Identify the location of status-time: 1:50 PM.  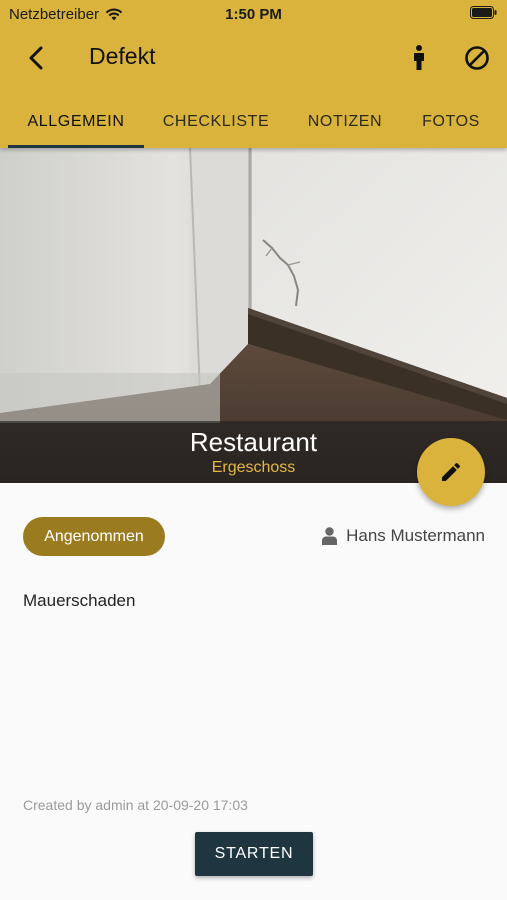
(253, 14).